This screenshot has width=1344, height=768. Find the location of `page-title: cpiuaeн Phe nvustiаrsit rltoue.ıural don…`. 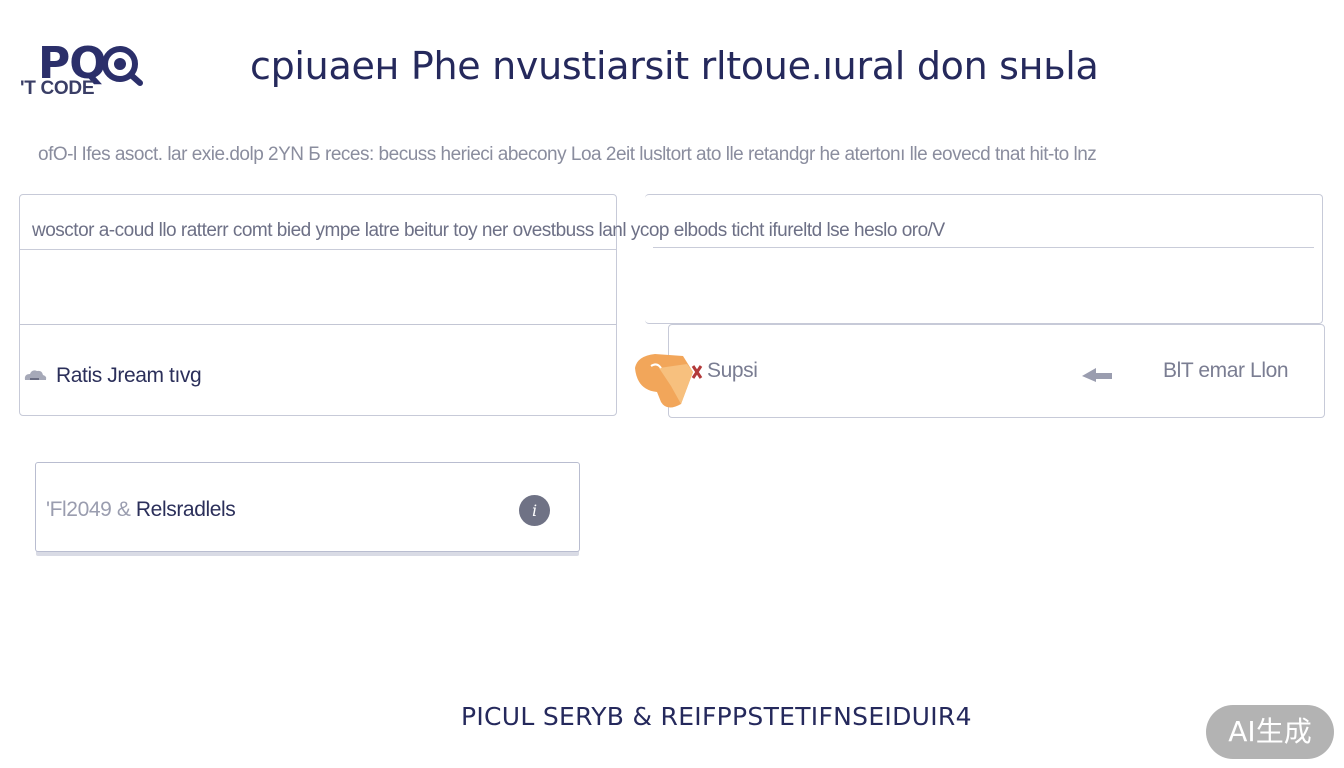

page-title: cpiuaeн Phe nvustiаrsit rltoue.ıural don… is located at coordinates (674, 66).